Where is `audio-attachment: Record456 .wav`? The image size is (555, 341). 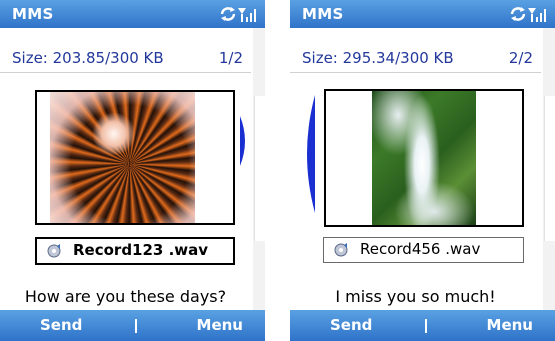 audio-attachment: Record456 .wav is located at coordinates (423, 250).